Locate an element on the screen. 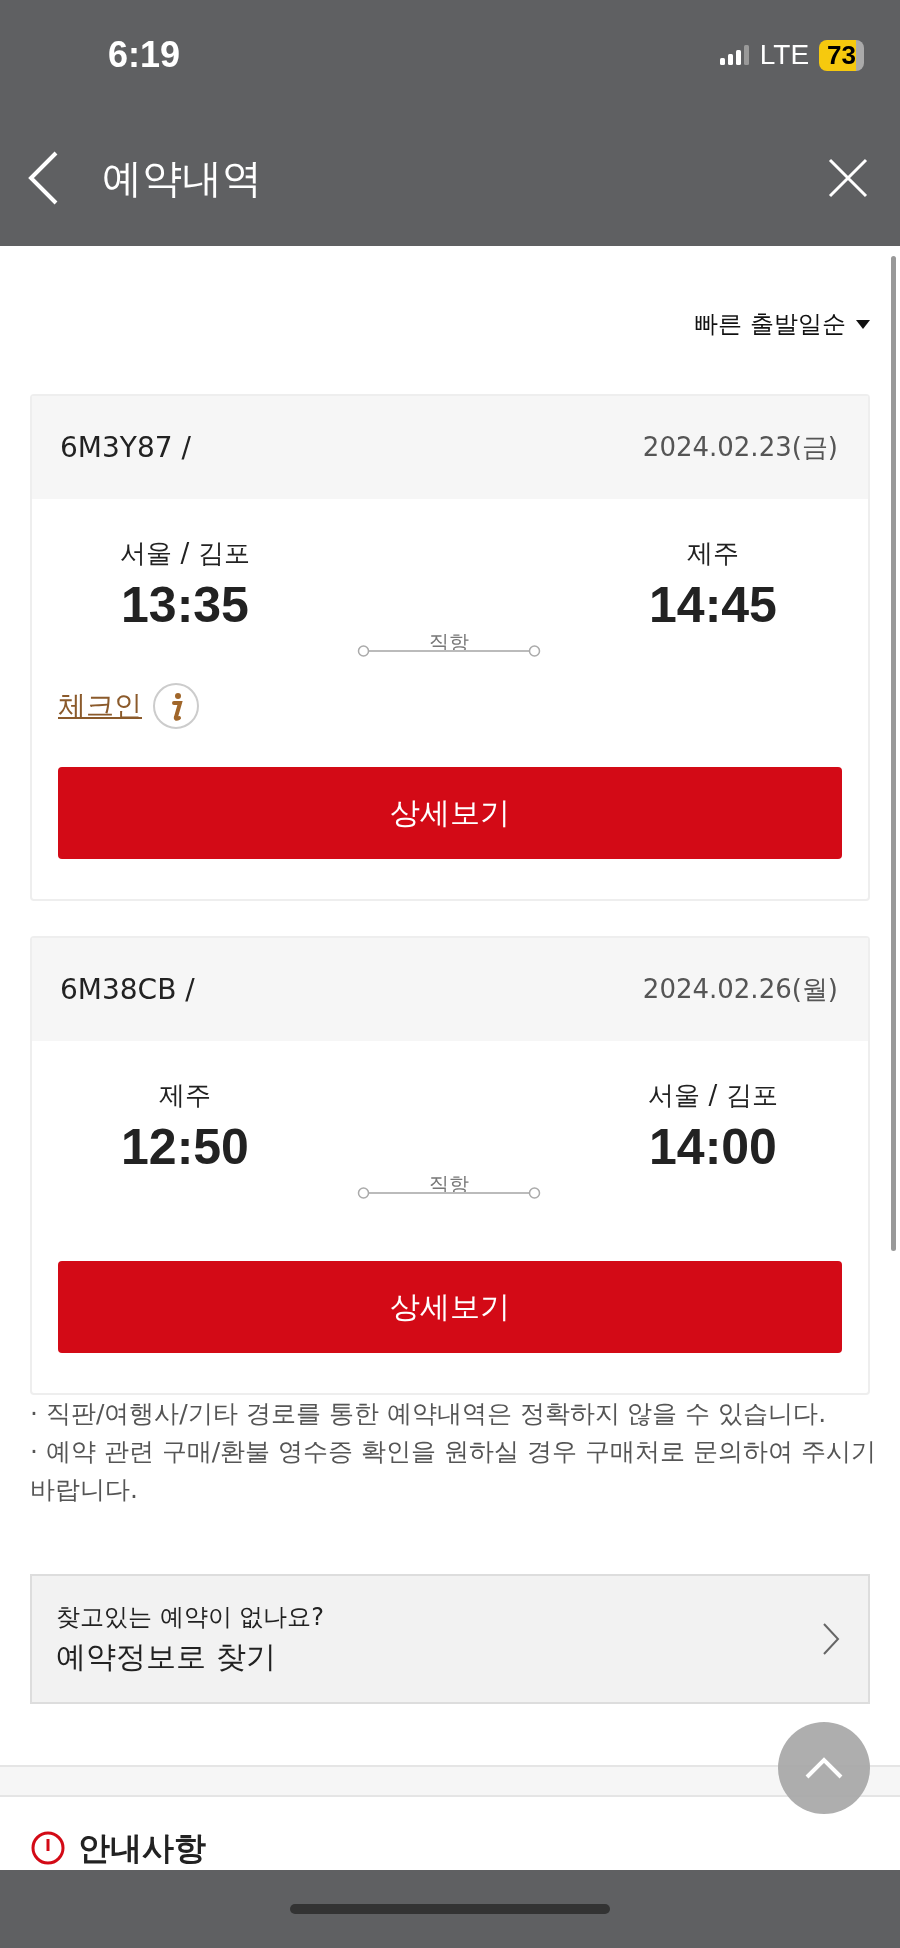 The width and height of the screenshot is (900, 1948). page-title: 예약내역 is located at coordinates (182, 178).